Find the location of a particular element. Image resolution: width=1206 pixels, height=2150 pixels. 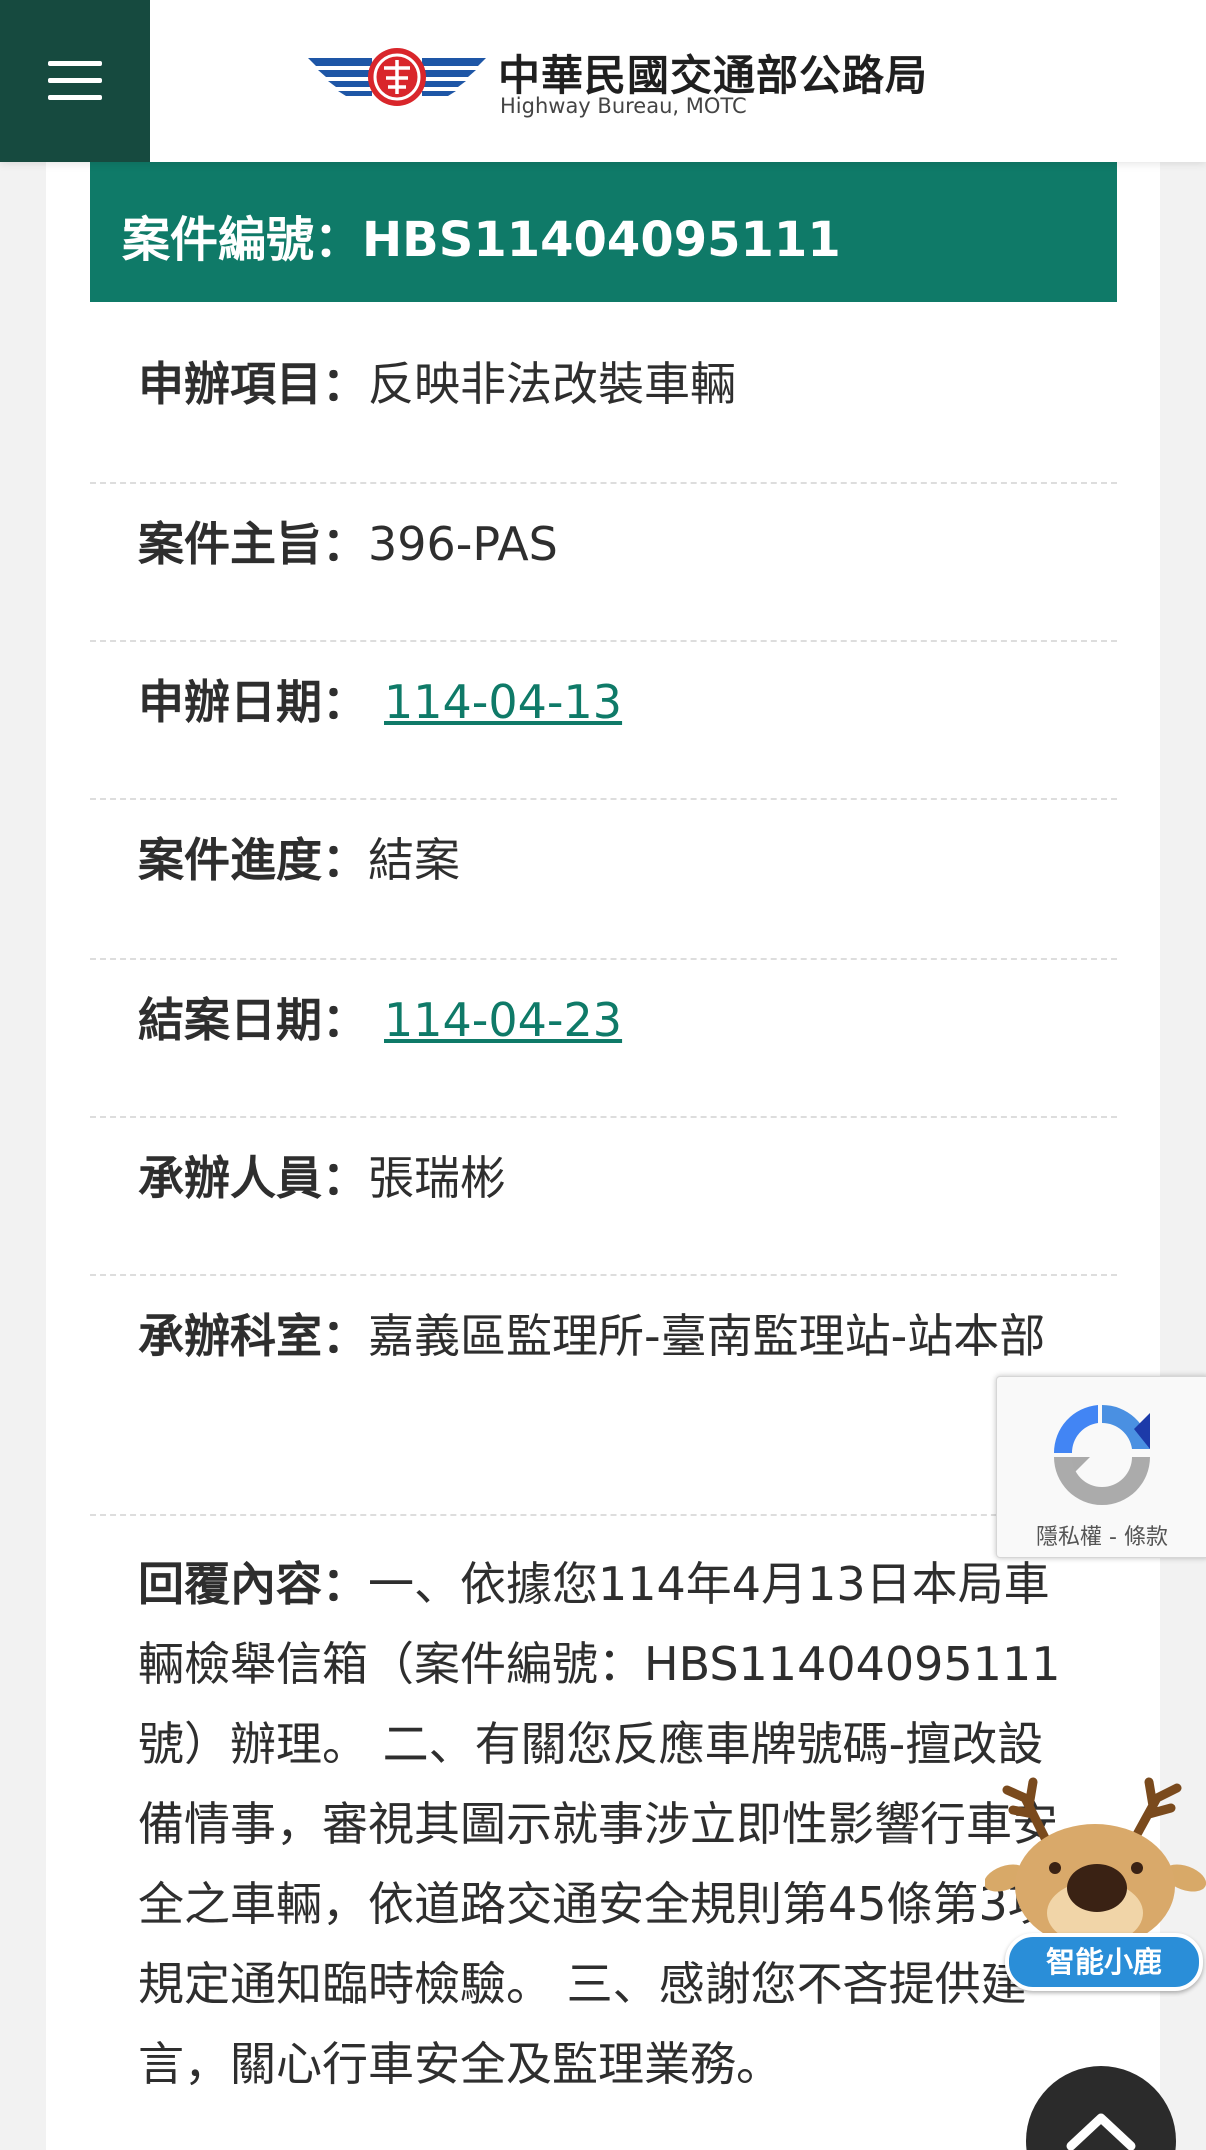

case-number-header: 案件編號：HBS11404095111 is located at coordinates (603, 232).